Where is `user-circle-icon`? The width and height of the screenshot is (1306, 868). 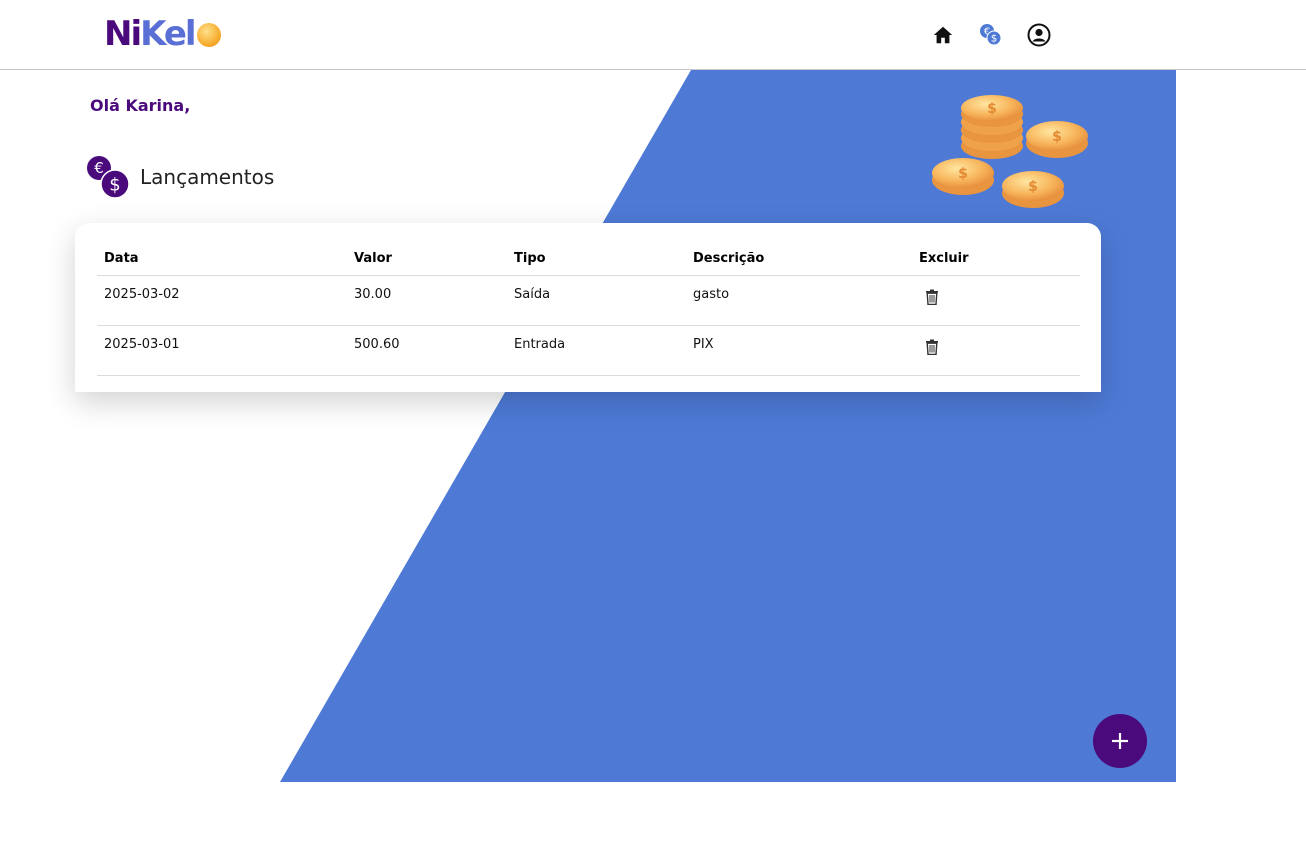
user-circle-icon is located at coordinates (1039, 35).